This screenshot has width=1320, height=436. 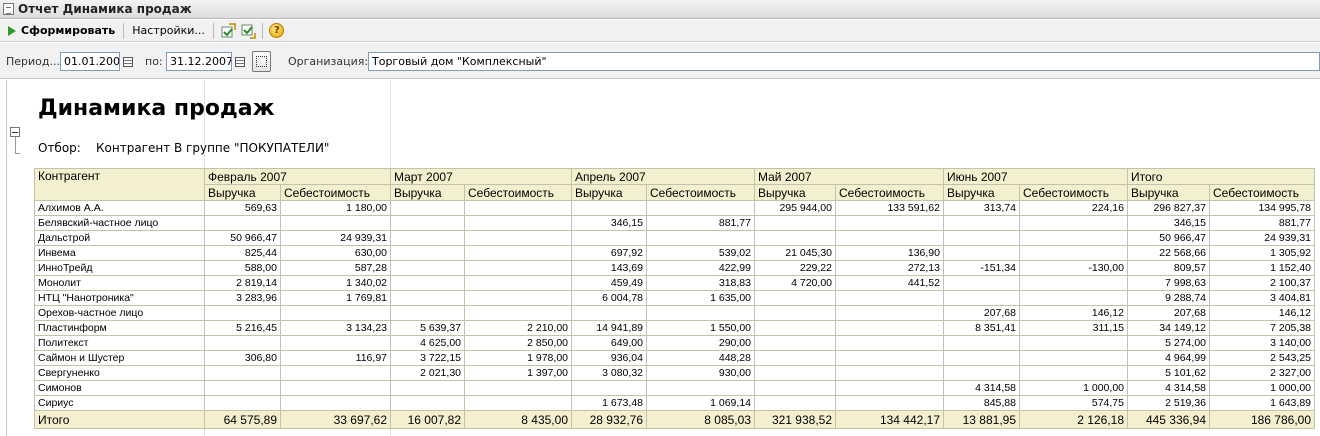 What do you see at coordinates (889, 419) in the screenshot?
I see `total-cost-cell: 134 442,17` at bounding box center [889, 419].